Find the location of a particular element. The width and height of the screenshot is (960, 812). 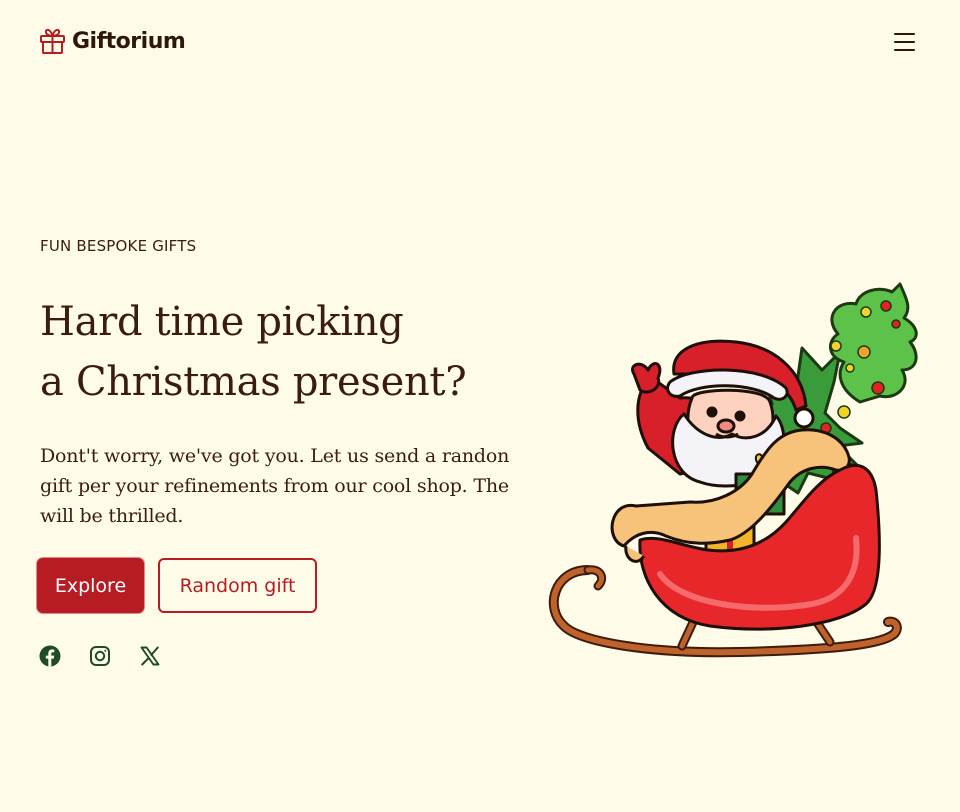

headline-line-1: Hard time picking is located at coordinates (222, 322).